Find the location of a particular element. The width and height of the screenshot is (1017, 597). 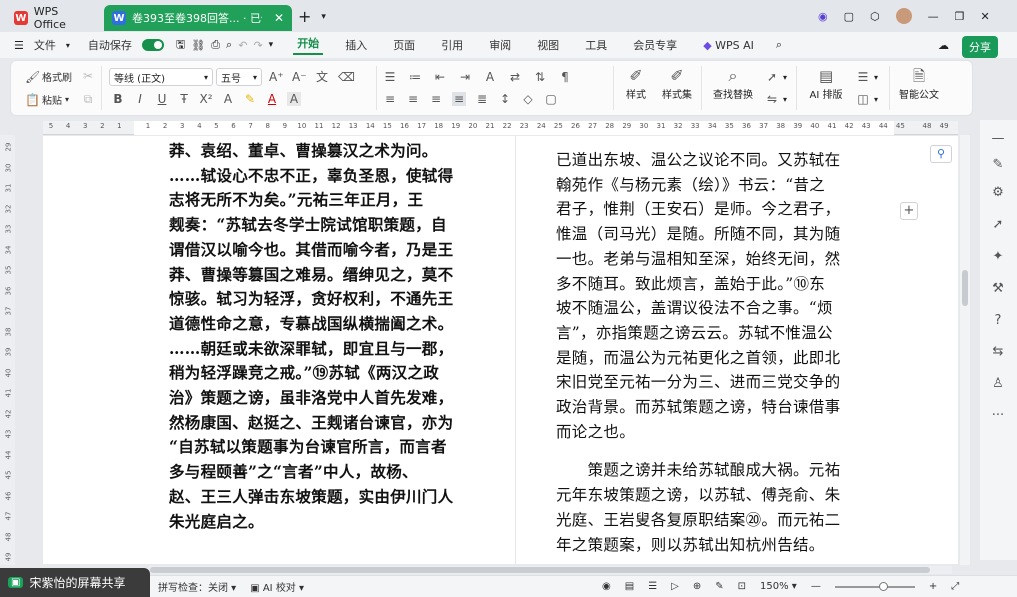

save-icon: 🖫 is located at coordinates (180, 45).